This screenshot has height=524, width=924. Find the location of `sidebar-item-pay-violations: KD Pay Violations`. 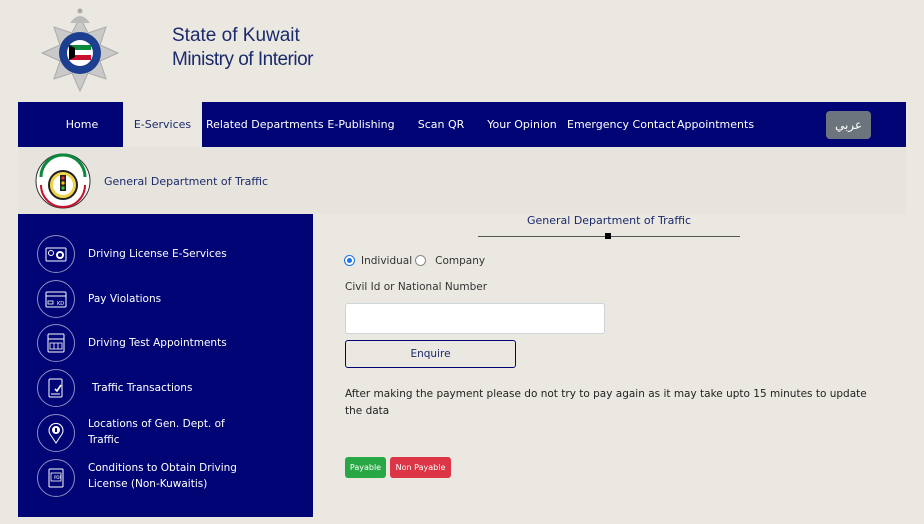

sidebar-item-pay-violations: KD Pay Violations is located at coordinates (165, 299).